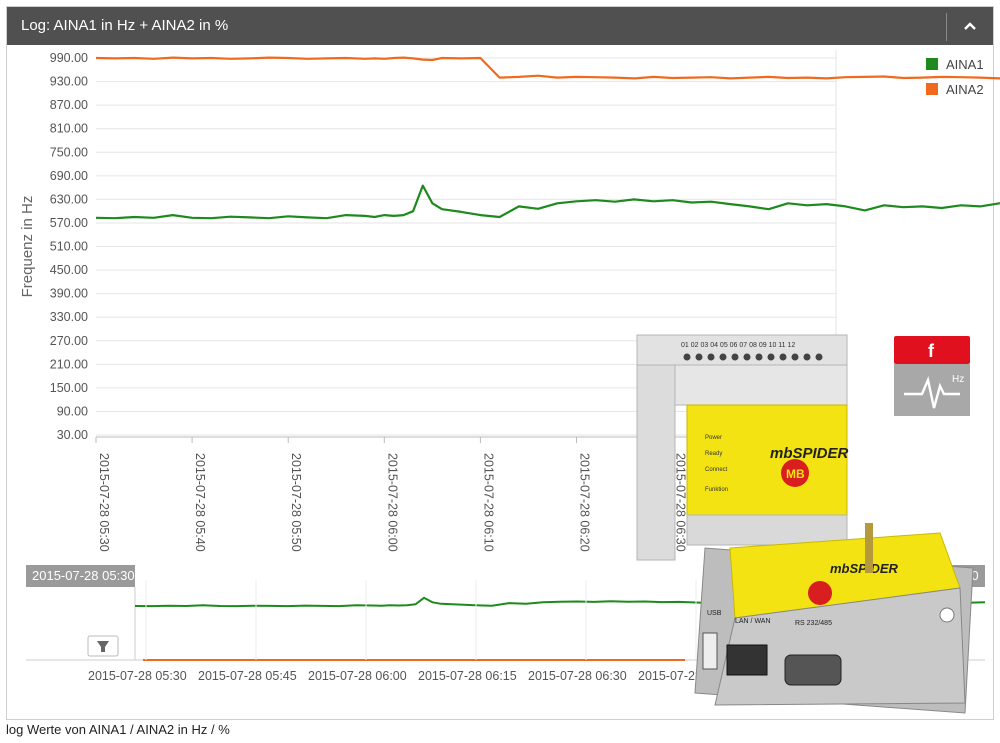  I want to click on terminal-numbers: 01 02 03 04 05 06 07 08 09 10 11 12, so click(738, 345).